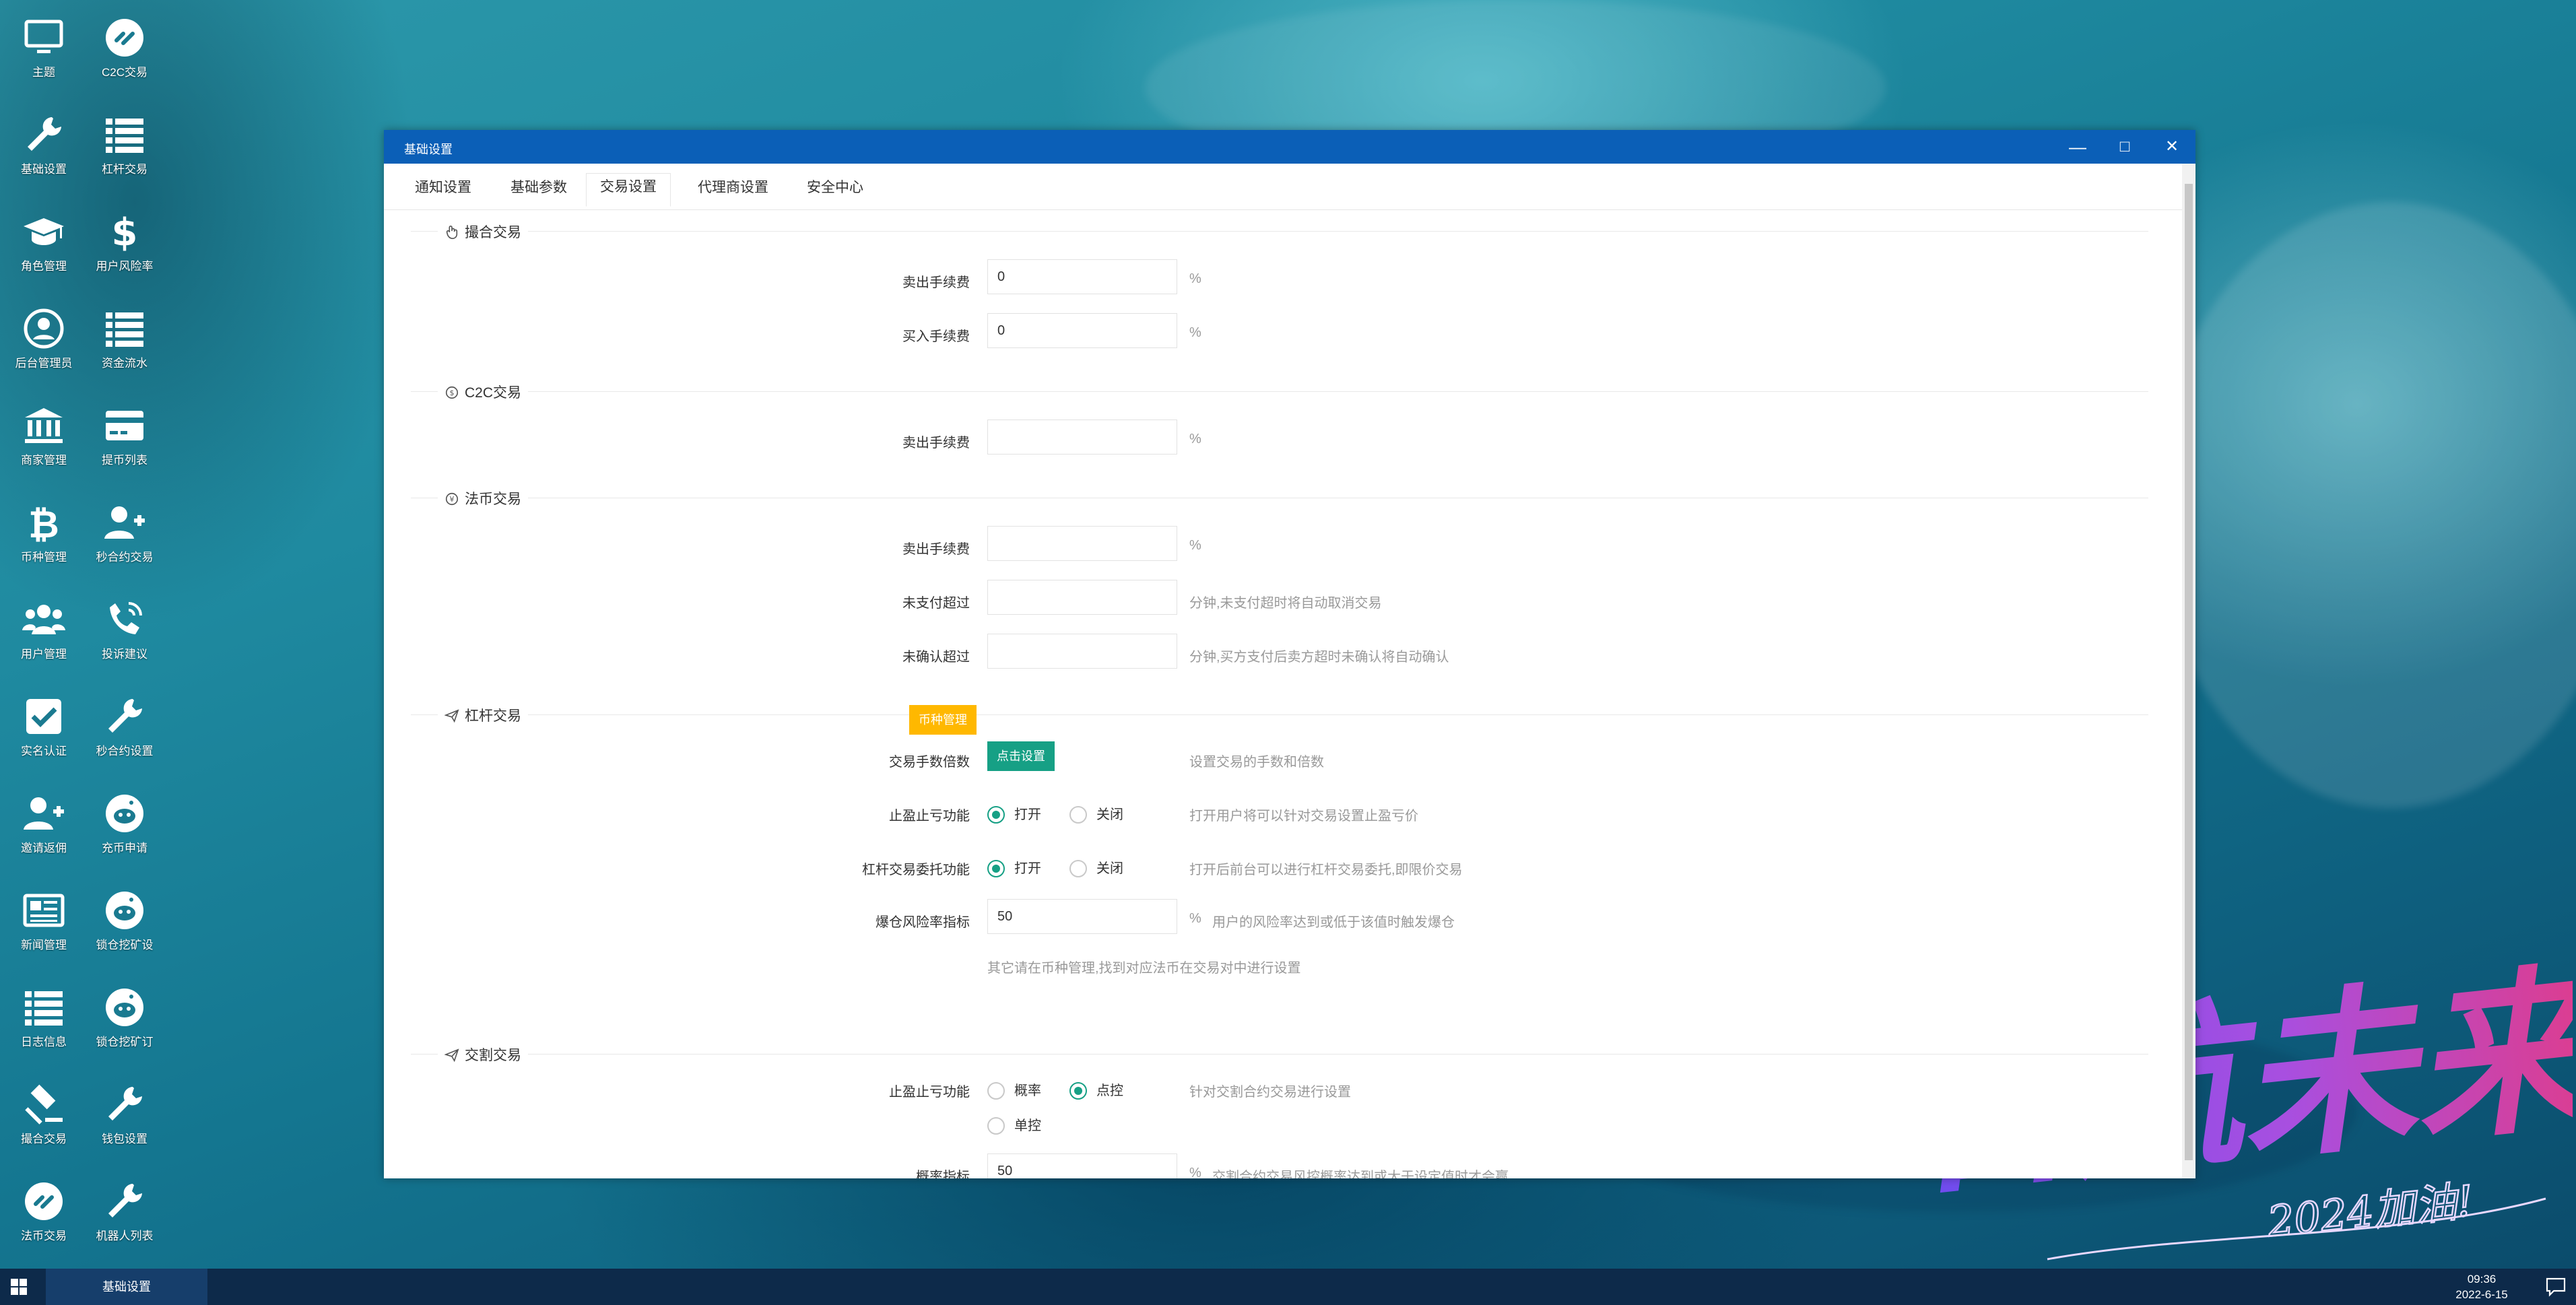 The image size is (2576, 1305). I want to click on desktop-icon-risk: $ 用户风险率, so click(124, 238).